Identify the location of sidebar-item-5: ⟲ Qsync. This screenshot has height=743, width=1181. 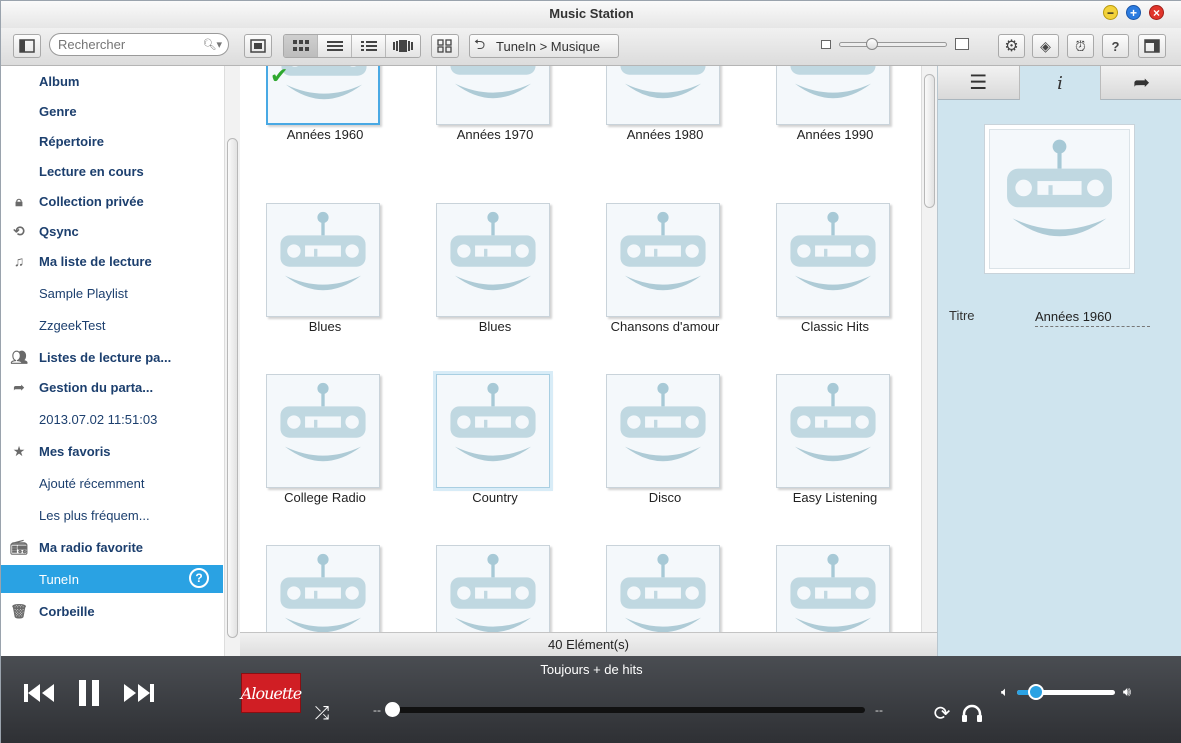
(112, 231).